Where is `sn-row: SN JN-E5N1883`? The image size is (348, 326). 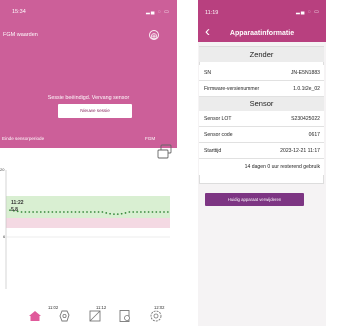
sn-row: SN JN-E5N1883 is located at coordinates (261, 73).